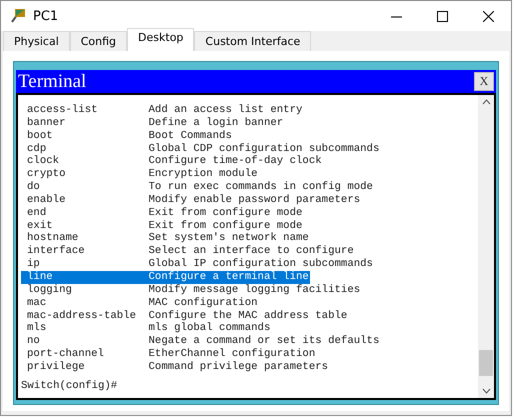  What do you see at coordinates (194, 290) in the screenshot?
I see `terminal-line: logging Modify message logging facilities` at bounding box center [194, 290].